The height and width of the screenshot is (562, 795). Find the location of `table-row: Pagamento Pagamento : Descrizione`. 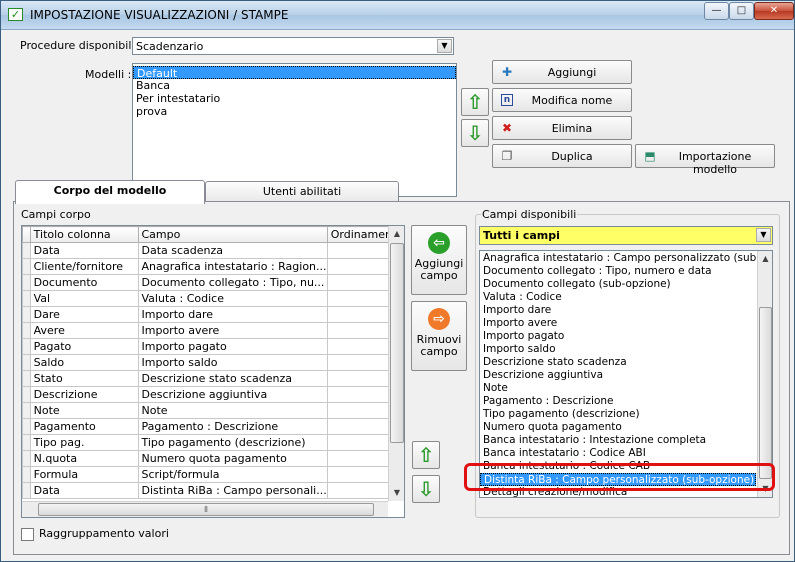

table-row: Pagamento Pagamento : Descrizione is located at coordinates (213, 426).